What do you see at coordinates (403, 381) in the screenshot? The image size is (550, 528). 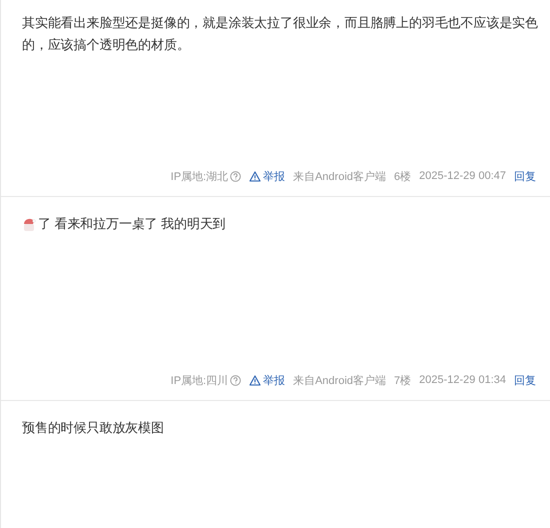 I see `floor-number: 7楼` at bounding box center [403, 381].